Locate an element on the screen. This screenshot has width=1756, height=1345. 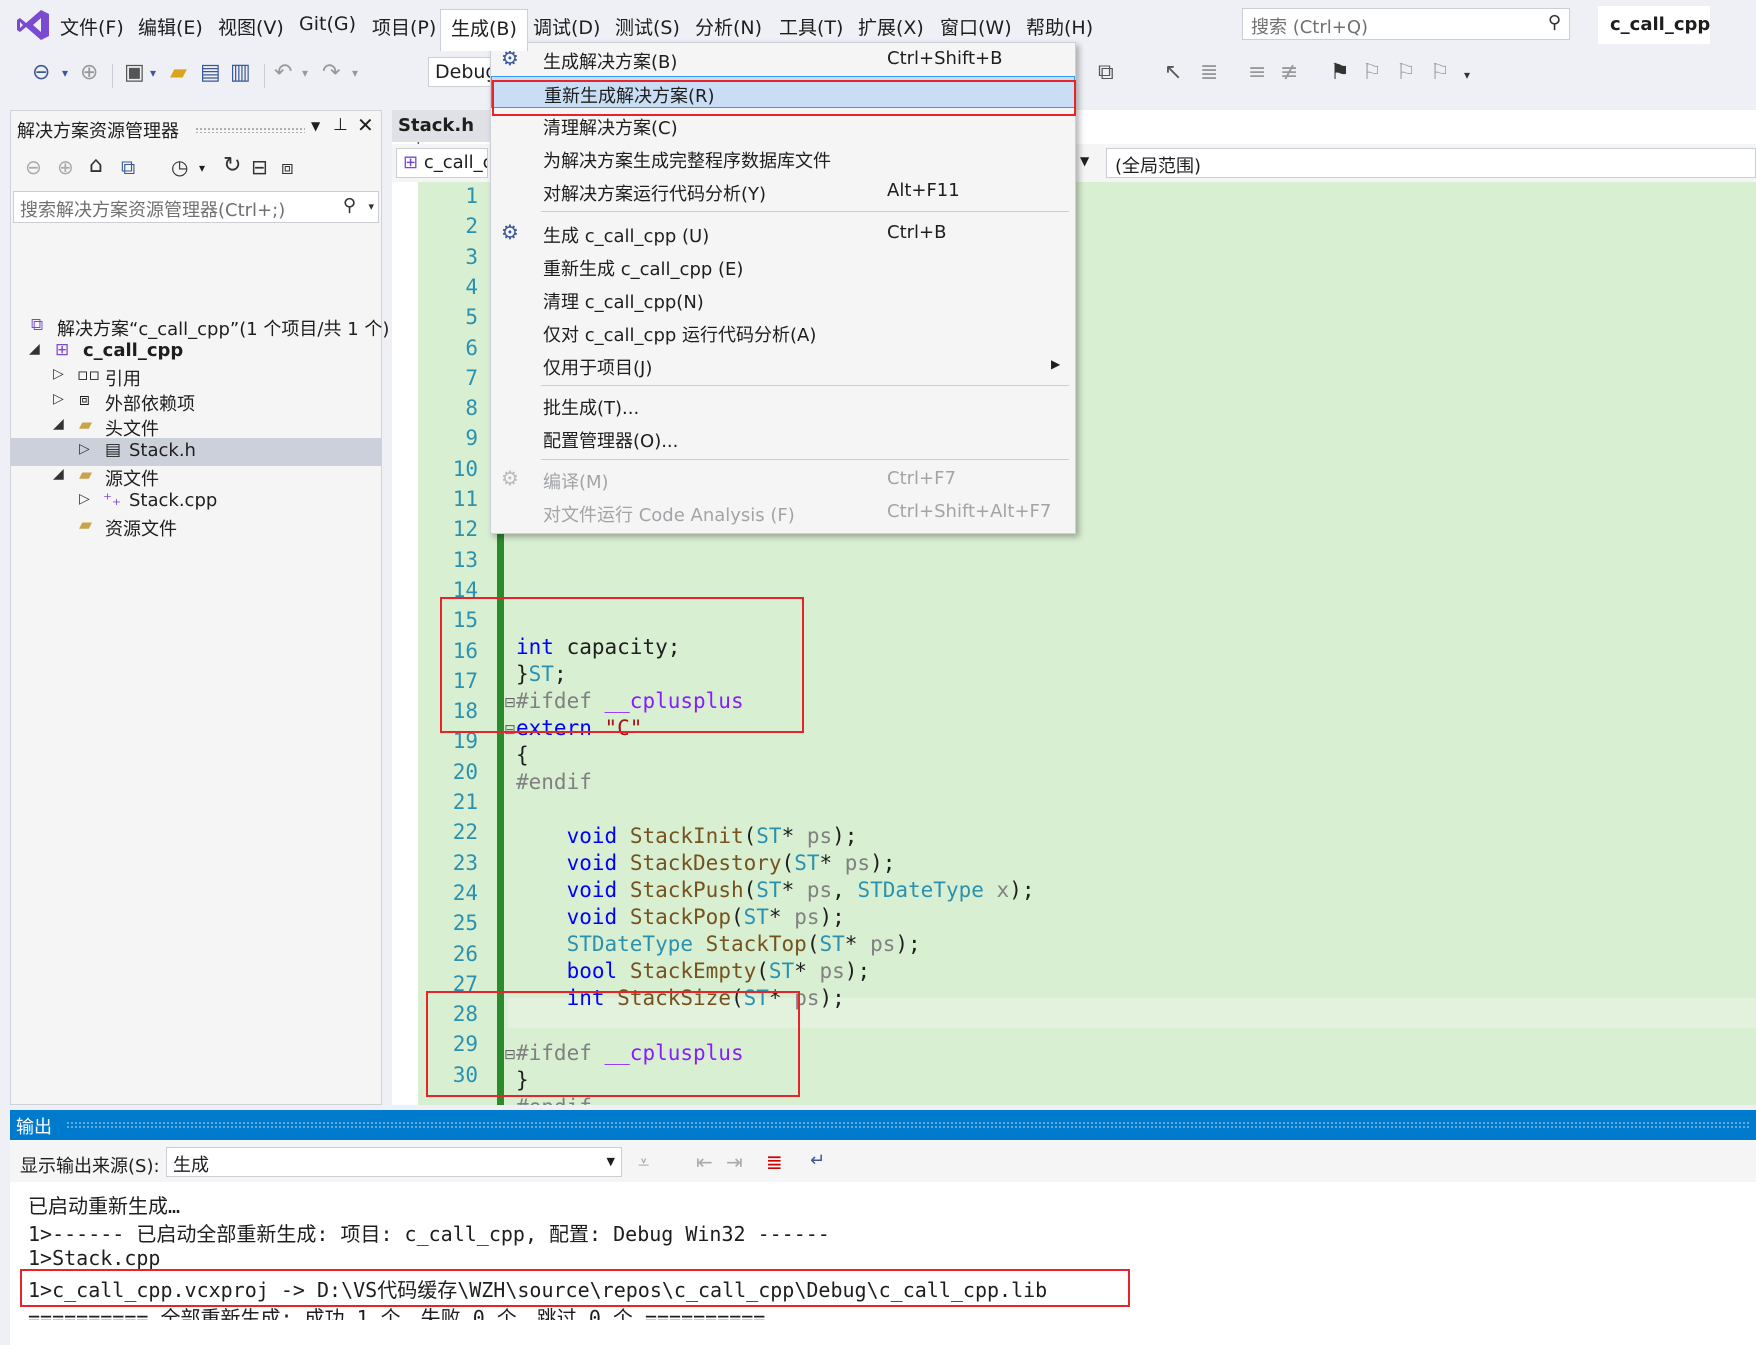
save-icon: ▤ is located at coordinates (210, 72).